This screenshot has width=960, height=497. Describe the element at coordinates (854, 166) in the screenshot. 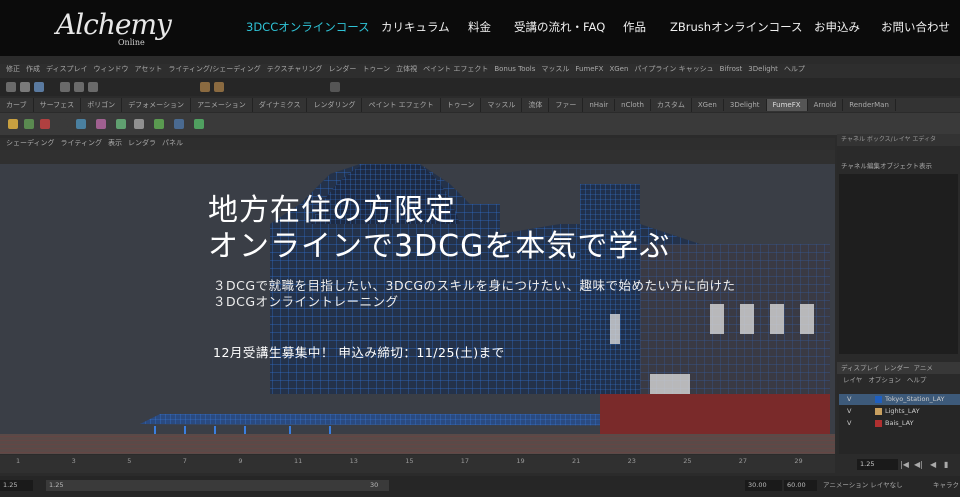

I see `channel-menu-item: チャネル` at that location.